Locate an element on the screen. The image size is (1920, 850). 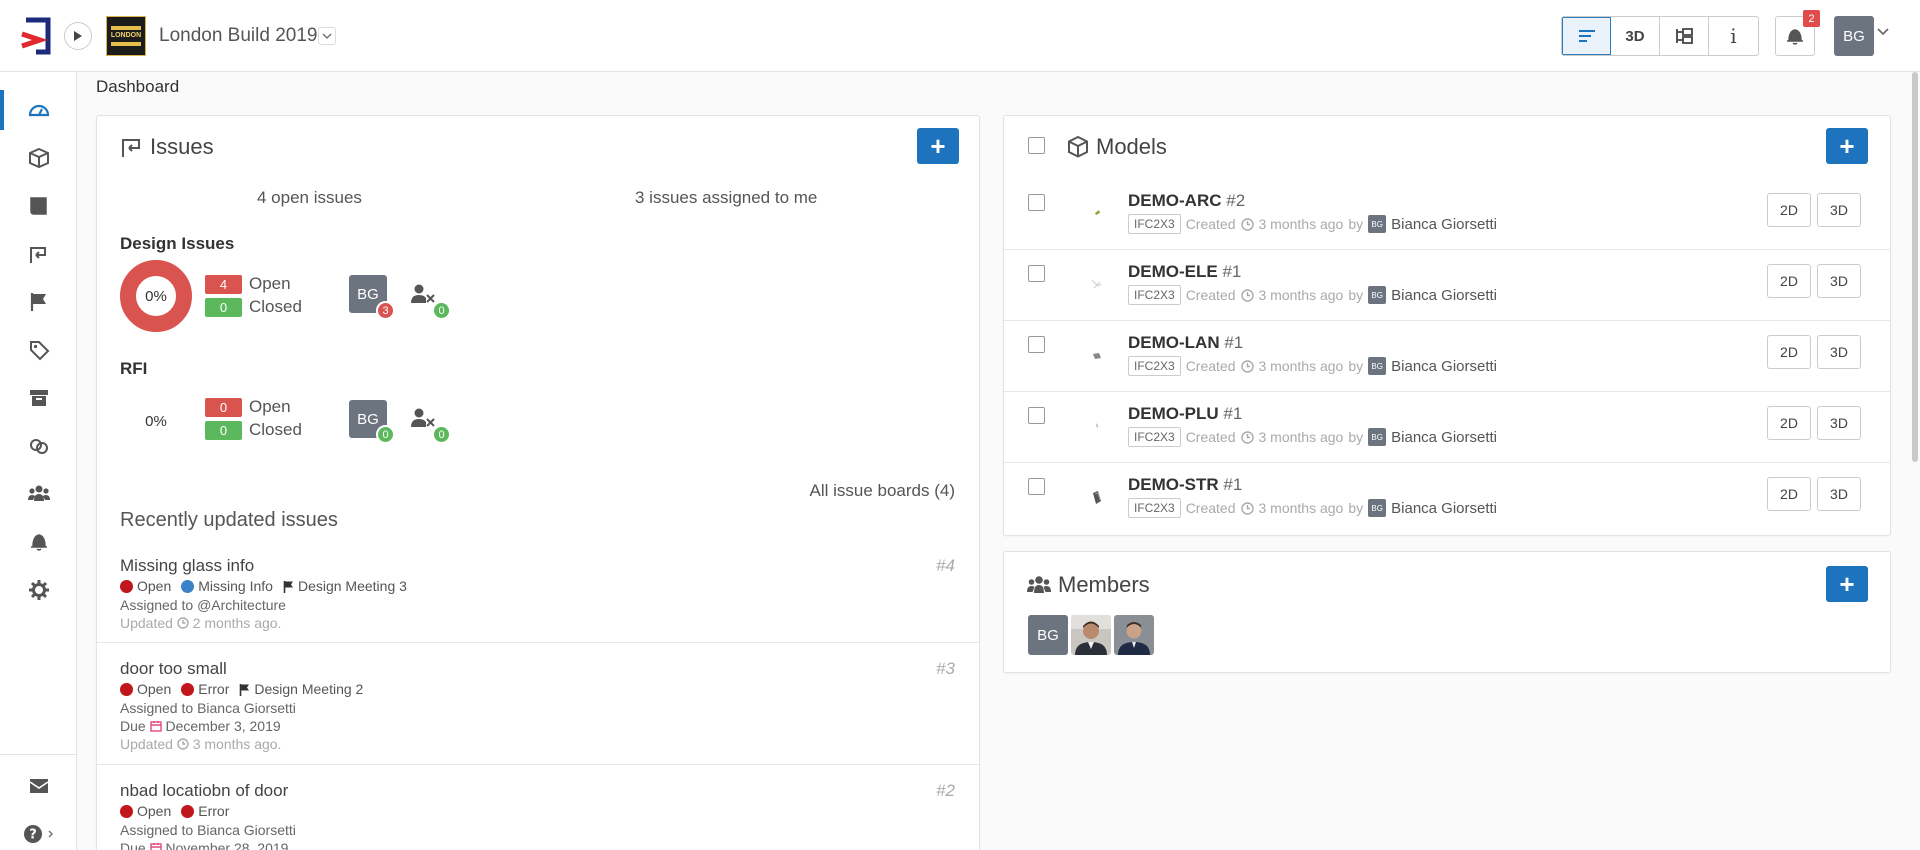
sidebar-item-issues is located at coordinates (38, 254).